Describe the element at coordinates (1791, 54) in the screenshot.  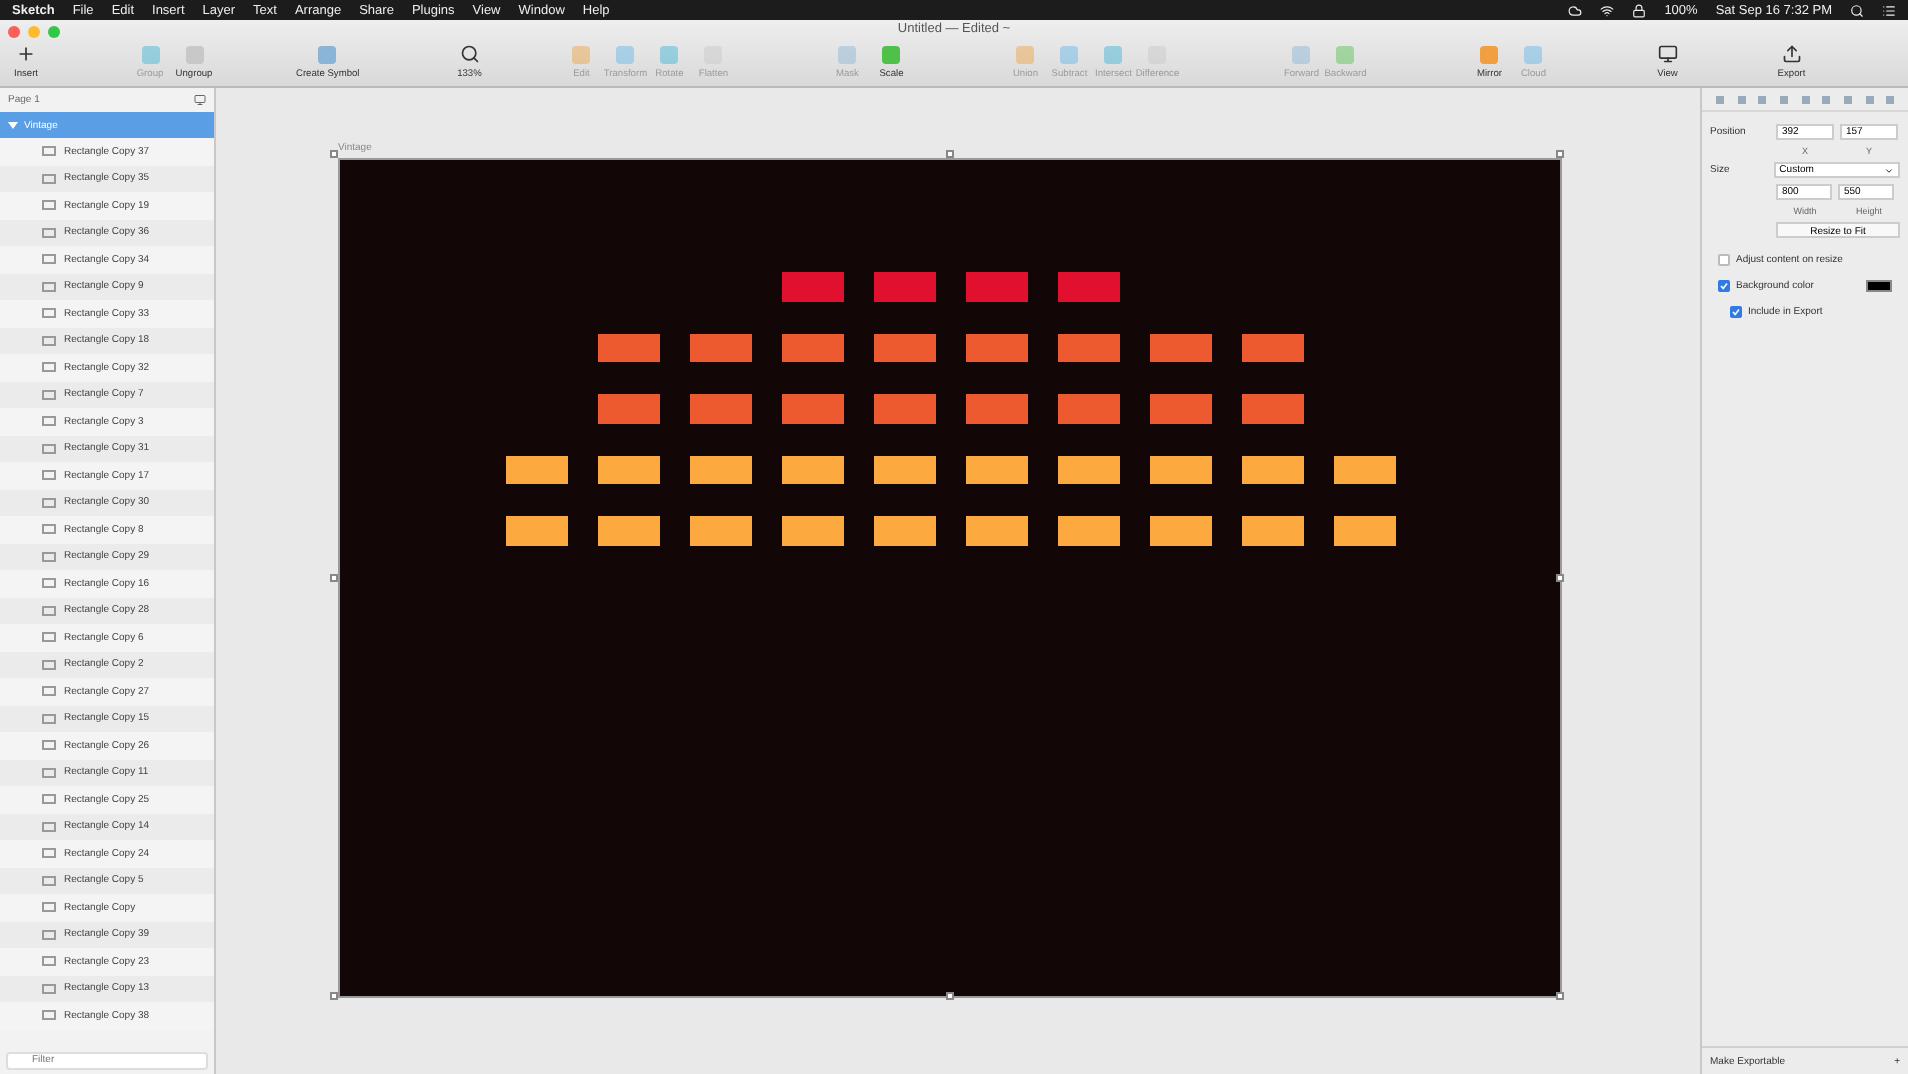
I see `upload-icon` at that location.